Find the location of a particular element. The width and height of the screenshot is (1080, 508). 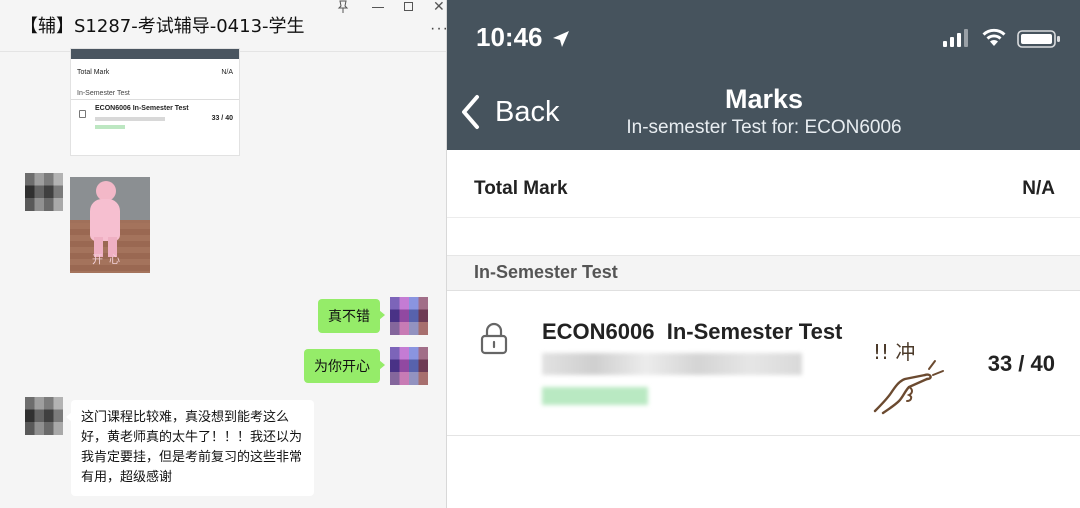

close-icon: ✕ is located at coordinates (439, 7).